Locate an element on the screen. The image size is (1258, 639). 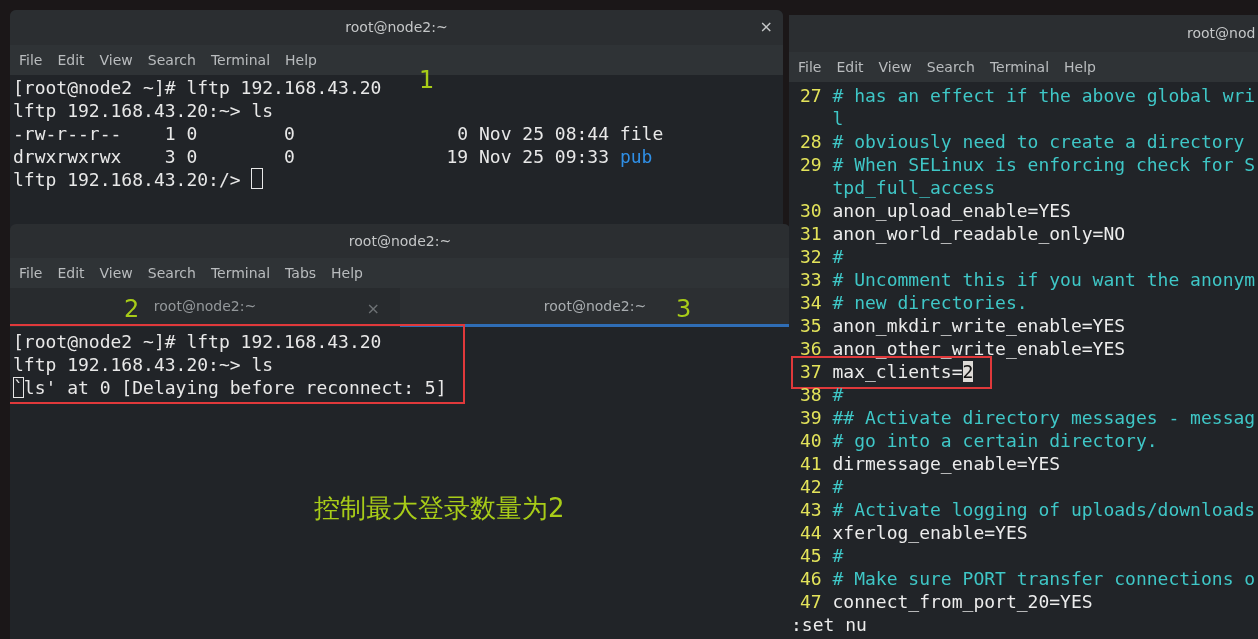
code-line: tpd_full_access is located at coordinates (914, 187).